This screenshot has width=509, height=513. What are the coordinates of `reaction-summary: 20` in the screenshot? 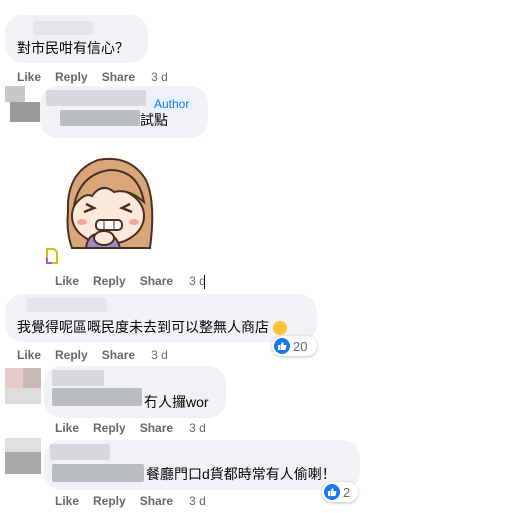 It's located at (294, 346).